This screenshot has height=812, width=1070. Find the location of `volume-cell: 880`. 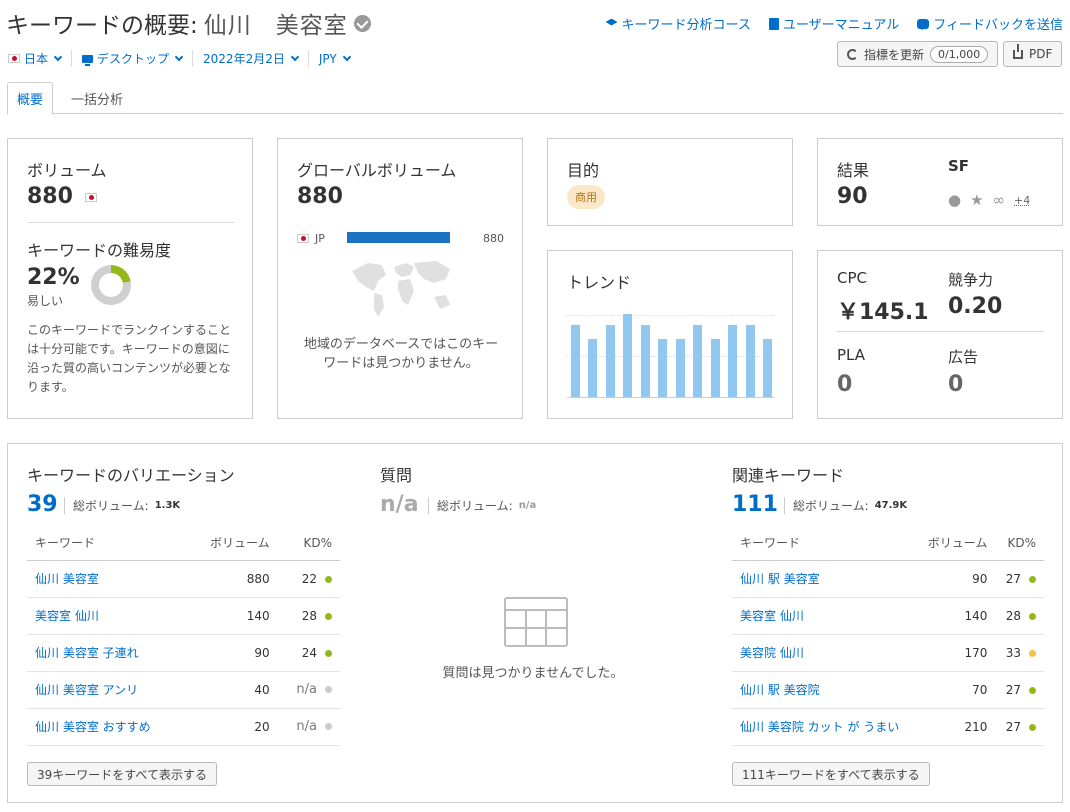

volume-cell: 880 is located at coordinates (232, 579).